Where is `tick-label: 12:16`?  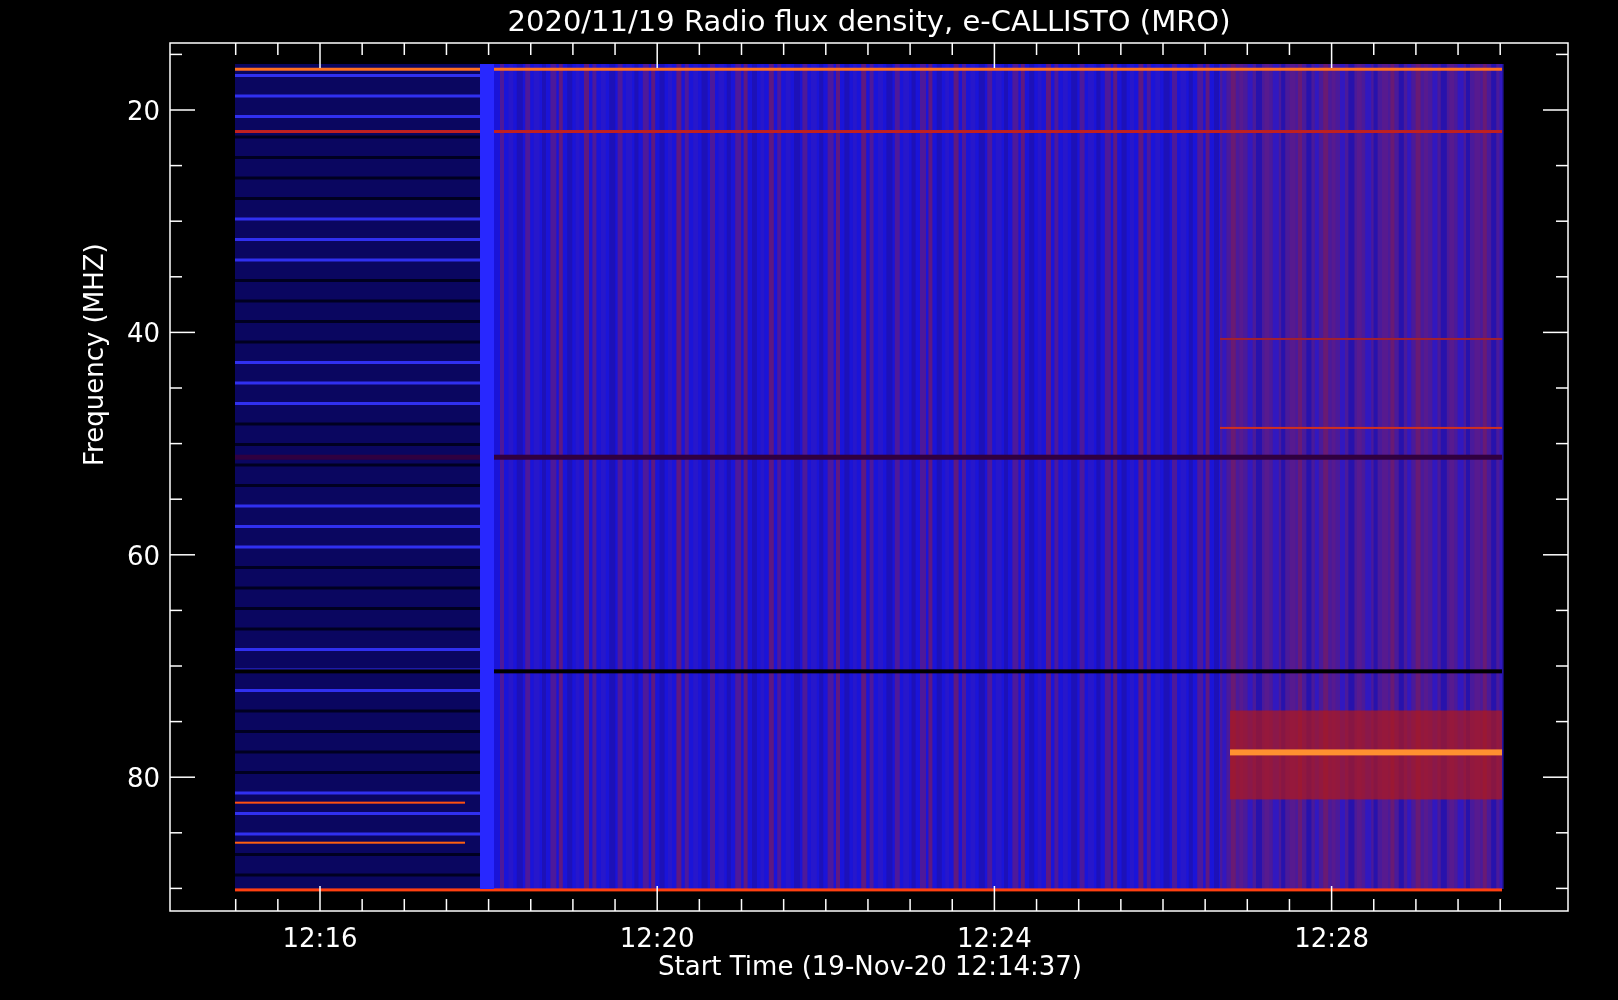
tick-label: 12:16 is located at coordinates (320, 938).